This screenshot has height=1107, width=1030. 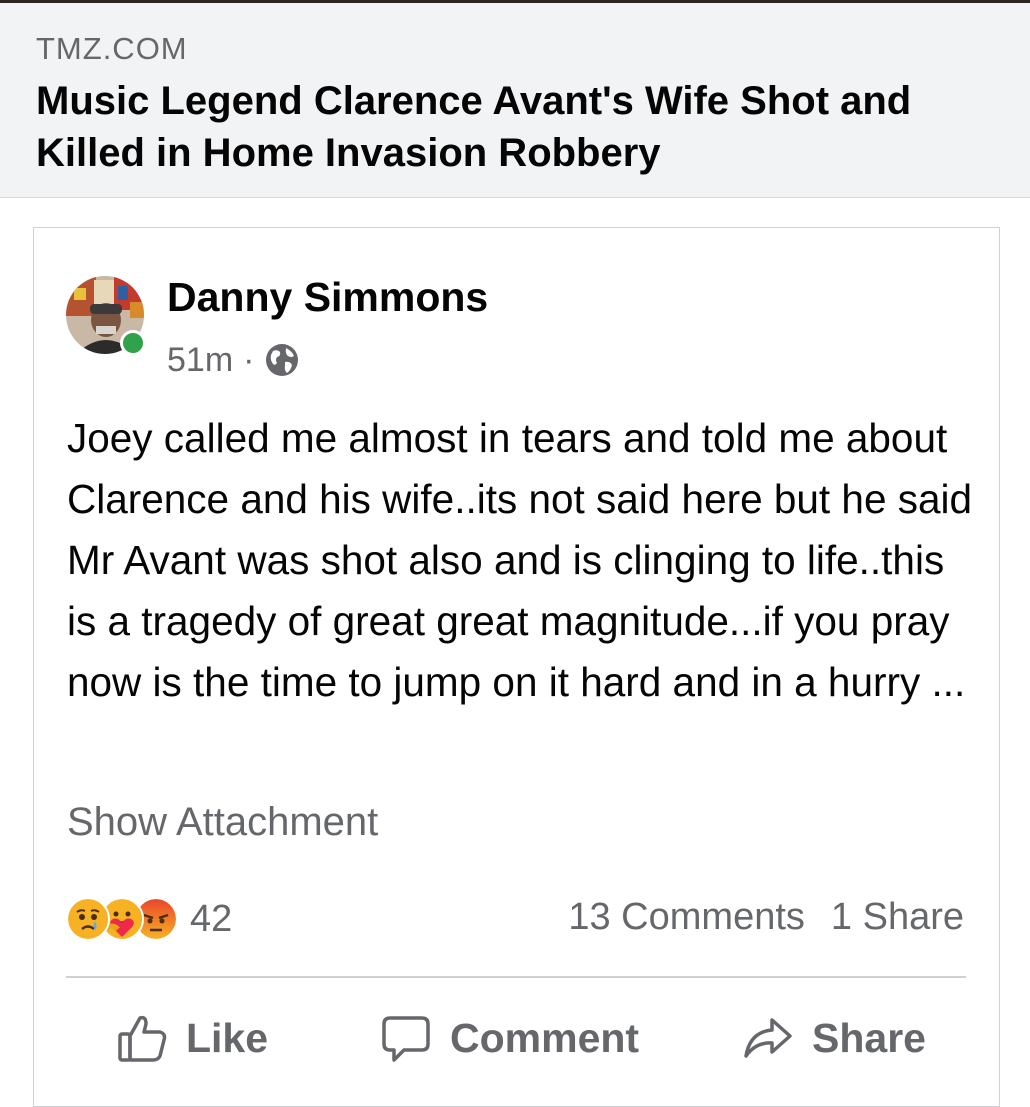 I want to click on action-divider, so click(x=516, y=977).